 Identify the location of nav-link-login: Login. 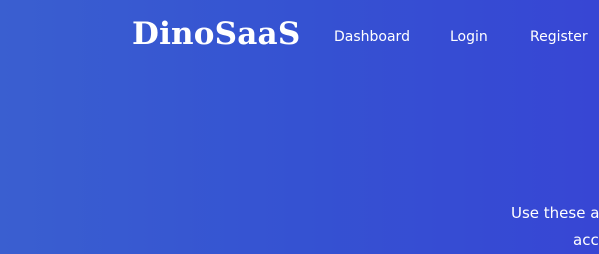
(469, 37).